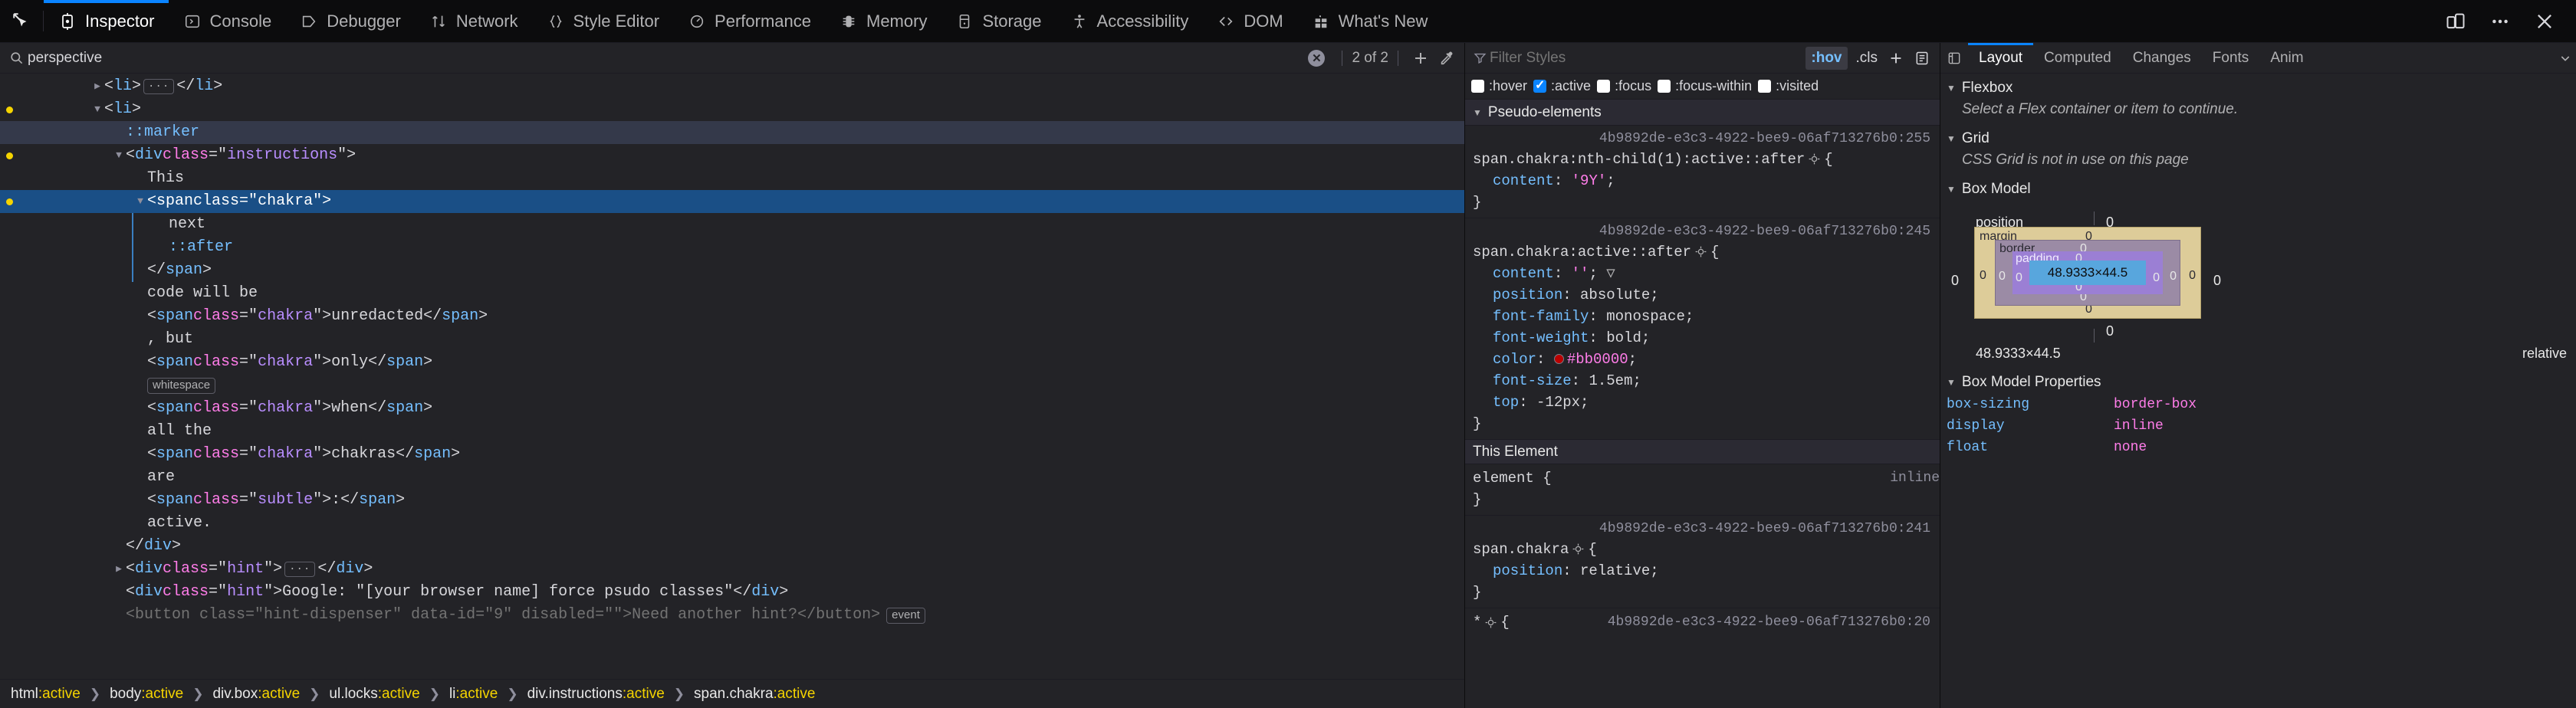 This screenshot has height=708, width=2576. I want to click on close-icon, so click(2545, 22).